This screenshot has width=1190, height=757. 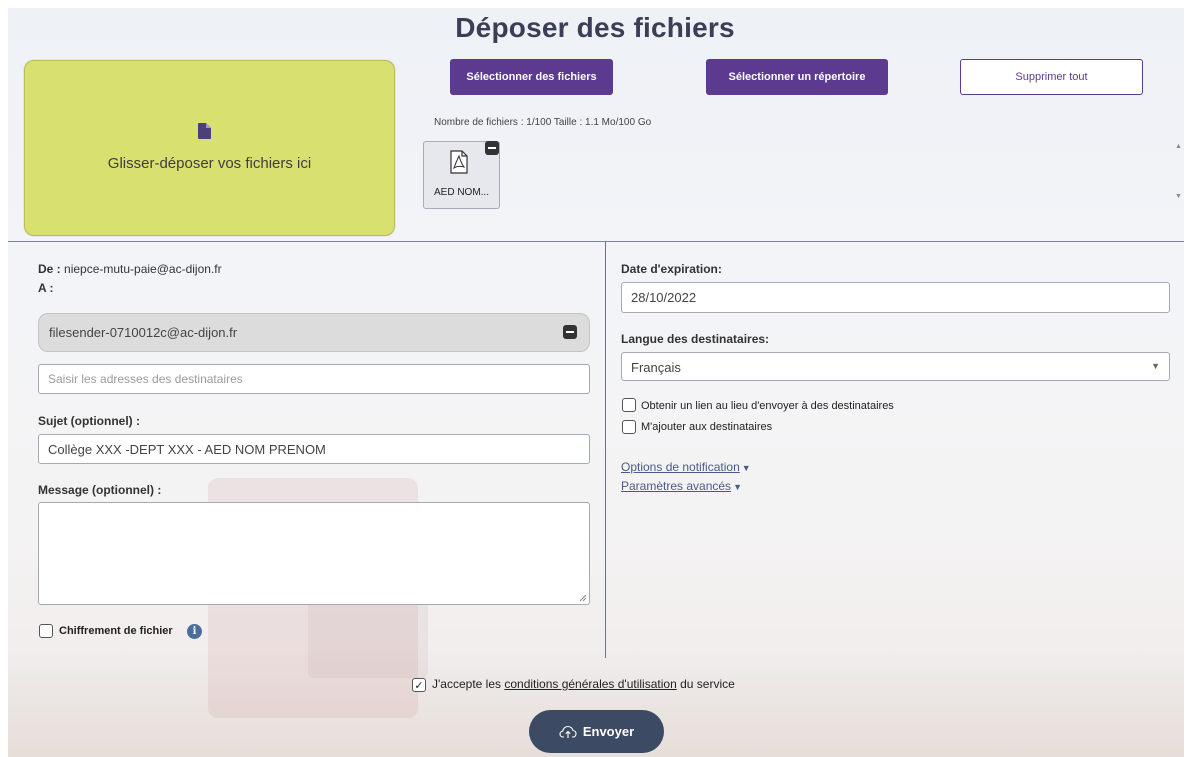 I want to click on language-label: Langue des destinataires:, so click(x=695, y=339).